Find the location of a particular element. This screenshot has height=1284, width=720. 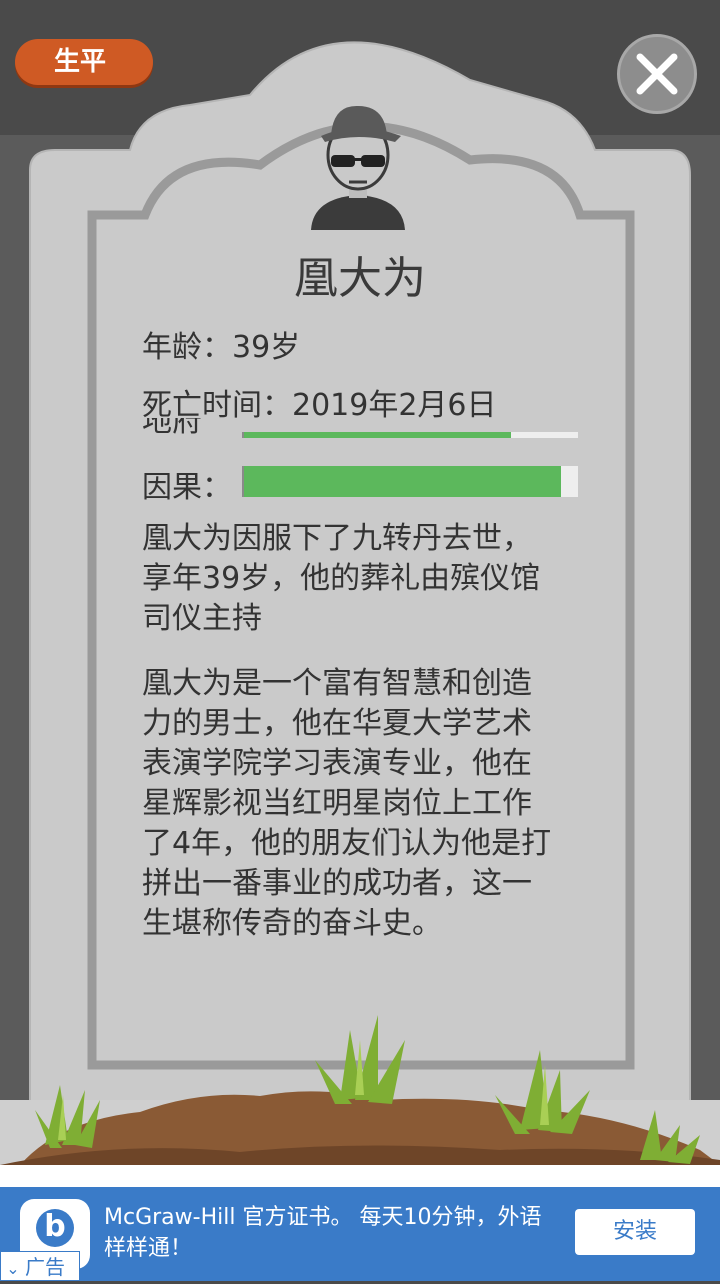

upper-progress-bar is located at coordinates (410, 435).